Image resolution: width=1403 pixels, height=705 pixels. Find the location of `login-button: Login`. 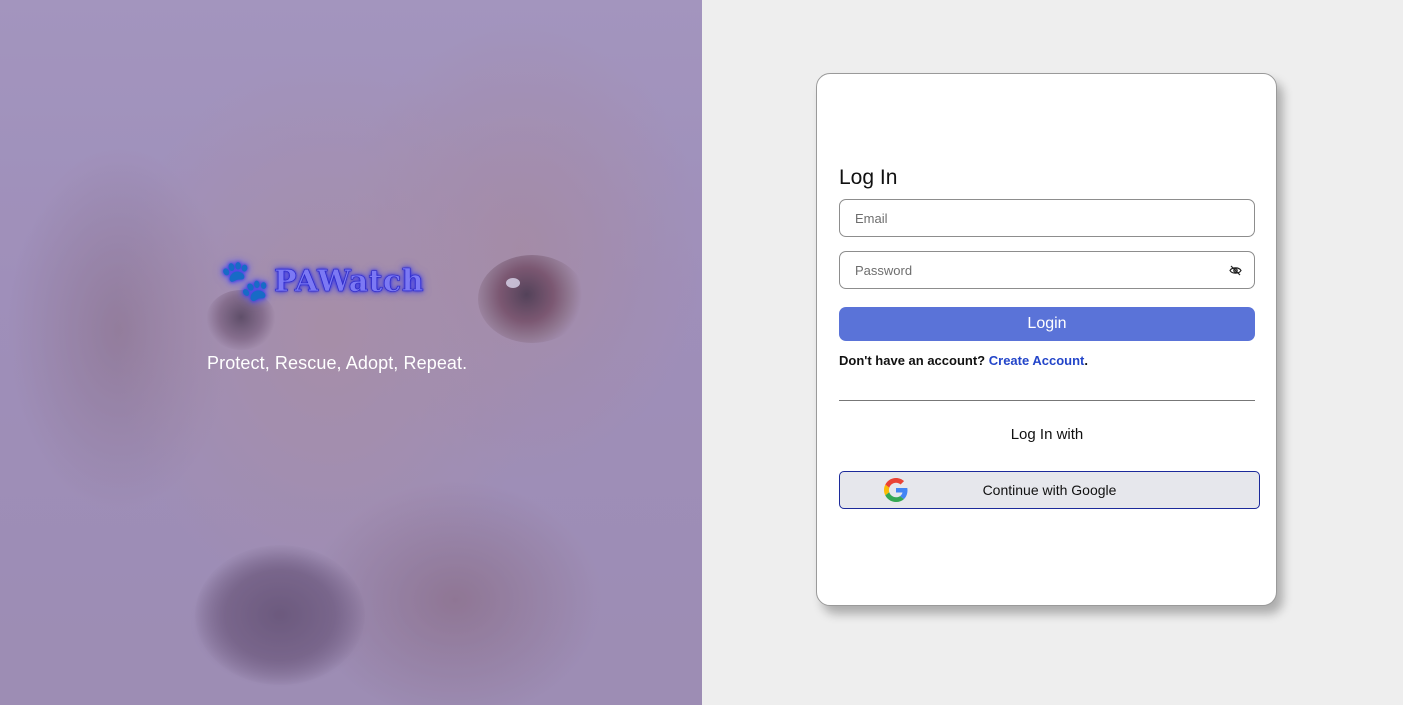

login-button: Login is located at coordinates (1047, 324).